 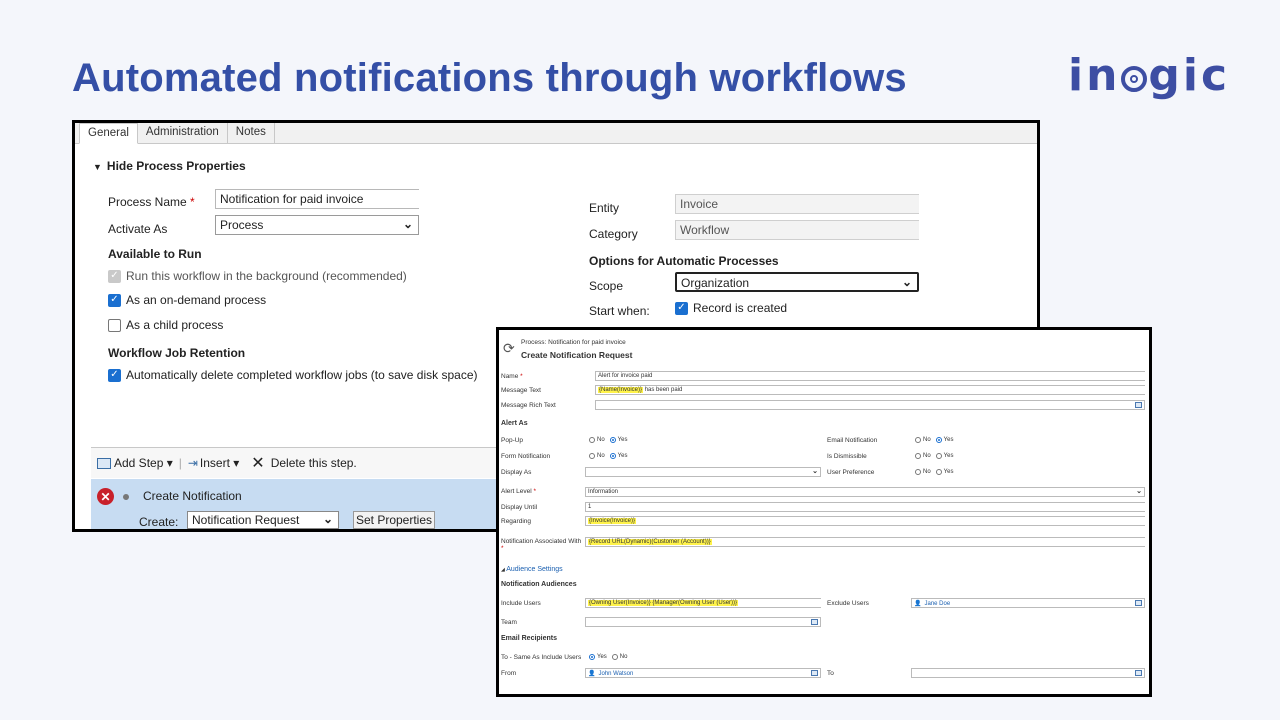 What do you see at coordinates (663, 390) in the screenshot?
I see `message-text-rest: has been paid` at bounding box center [663, 390].